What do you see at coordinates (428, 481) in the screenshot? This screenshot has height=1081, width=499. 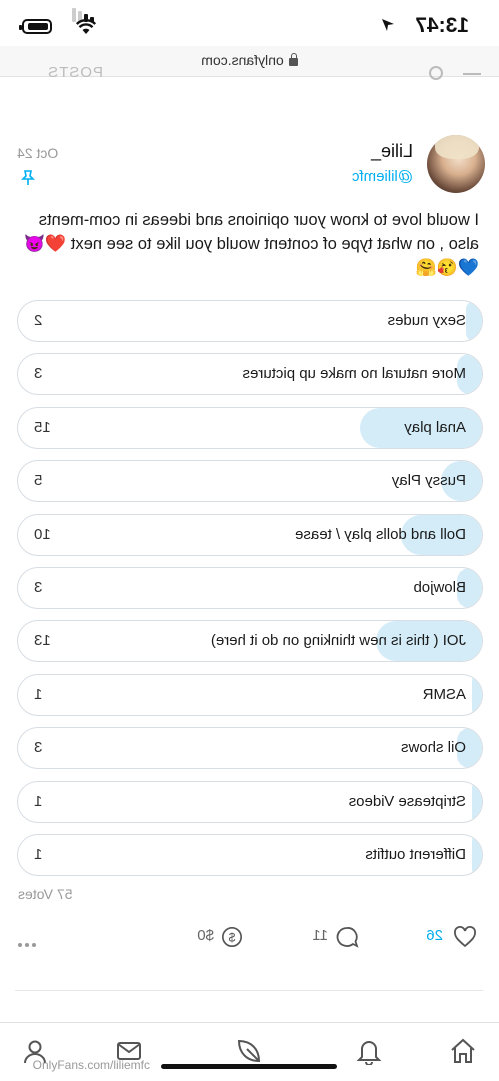 I see `poll-option-label: Pussy Play` at bounding box center [428, 481].